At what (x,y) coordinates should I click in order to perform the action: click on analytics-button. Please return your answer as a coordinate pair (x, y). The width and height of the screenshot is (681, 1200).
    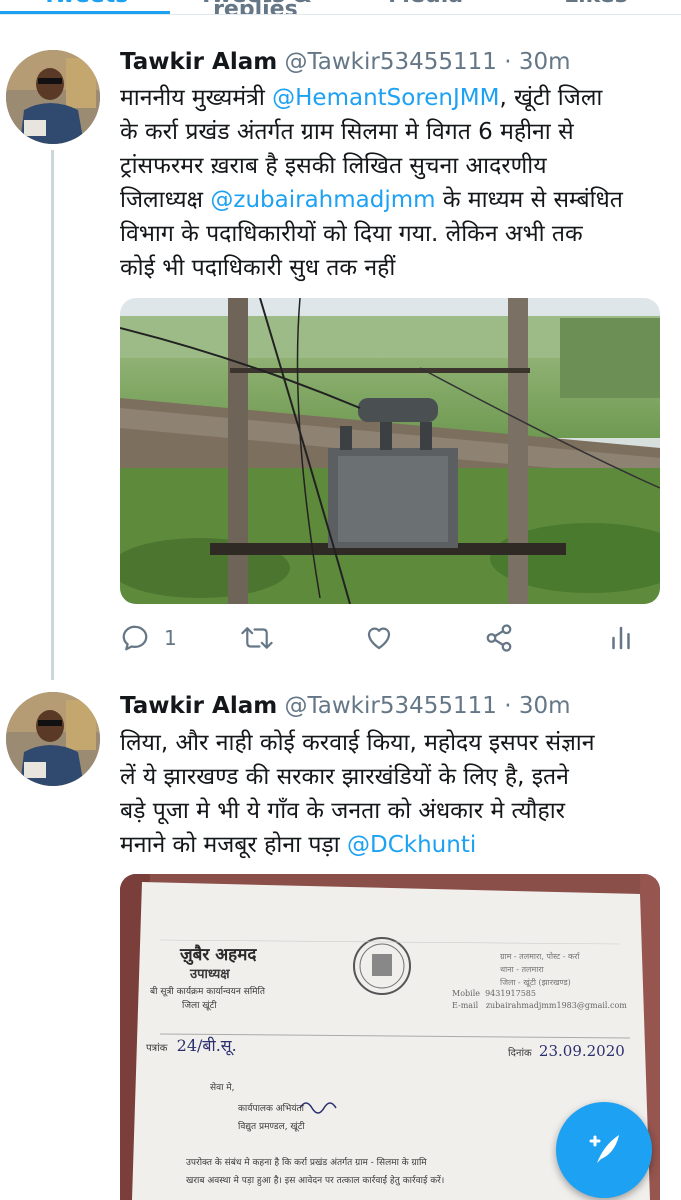
    Looking at the image, I should click on (621, 638).